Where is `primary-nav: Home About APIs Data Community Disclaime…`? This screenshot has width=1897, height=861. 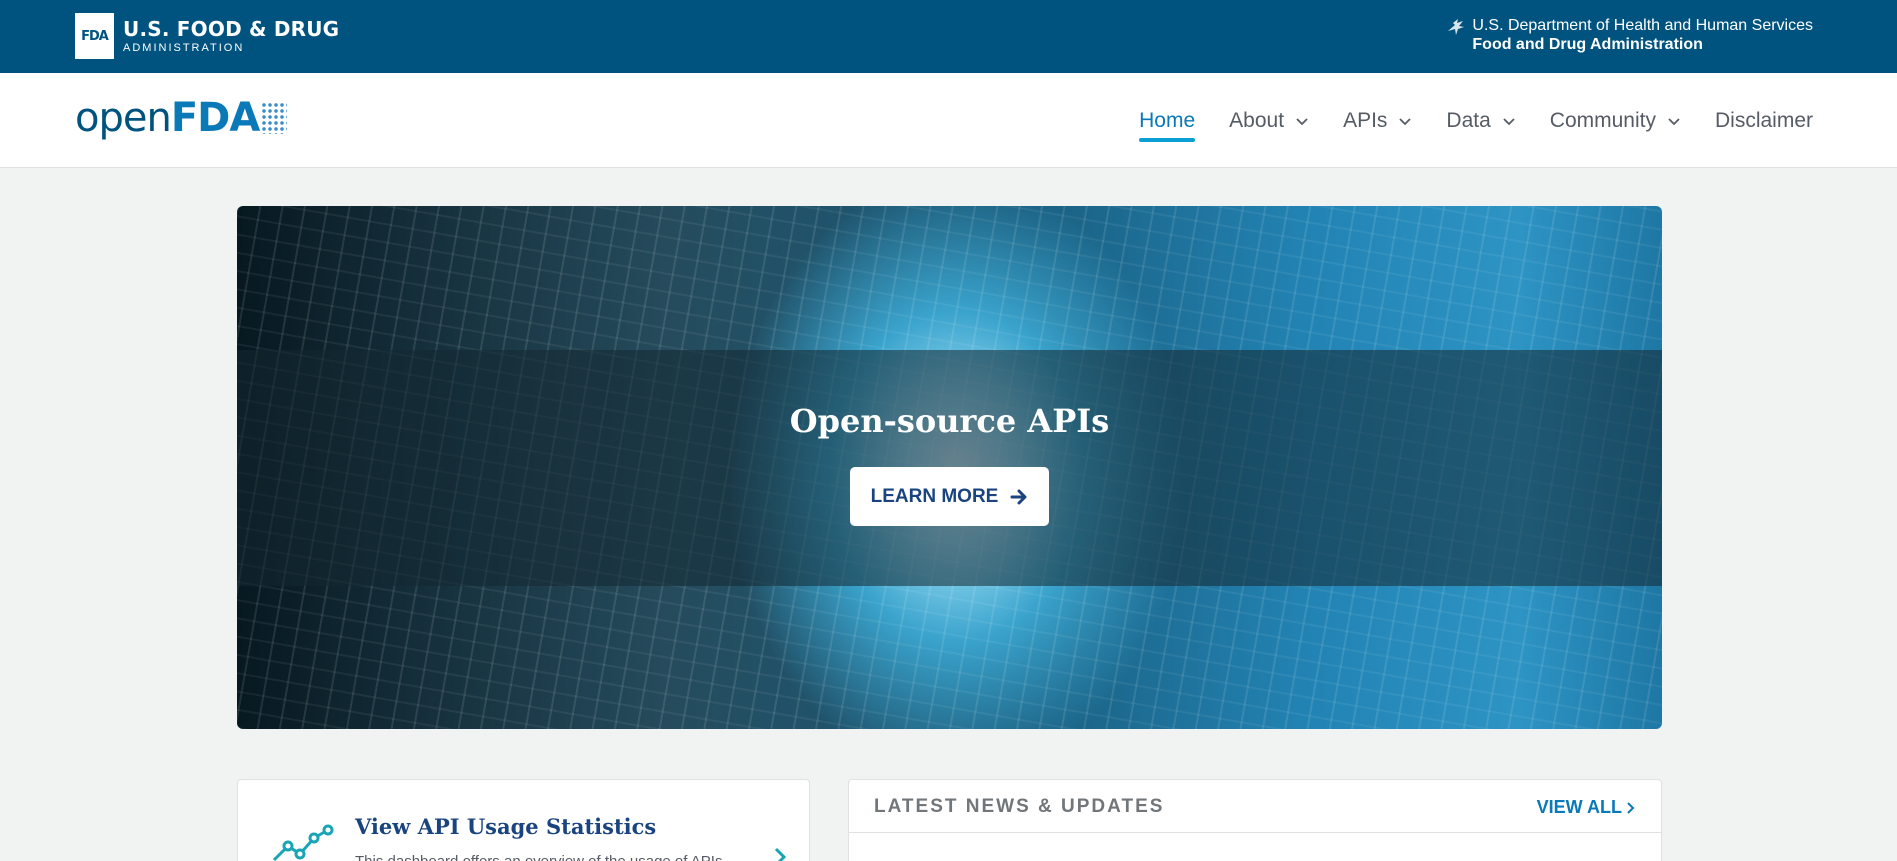 primary-nav: Home About APIs Data Community Disclaime… is located at coordinates (1459, 120).